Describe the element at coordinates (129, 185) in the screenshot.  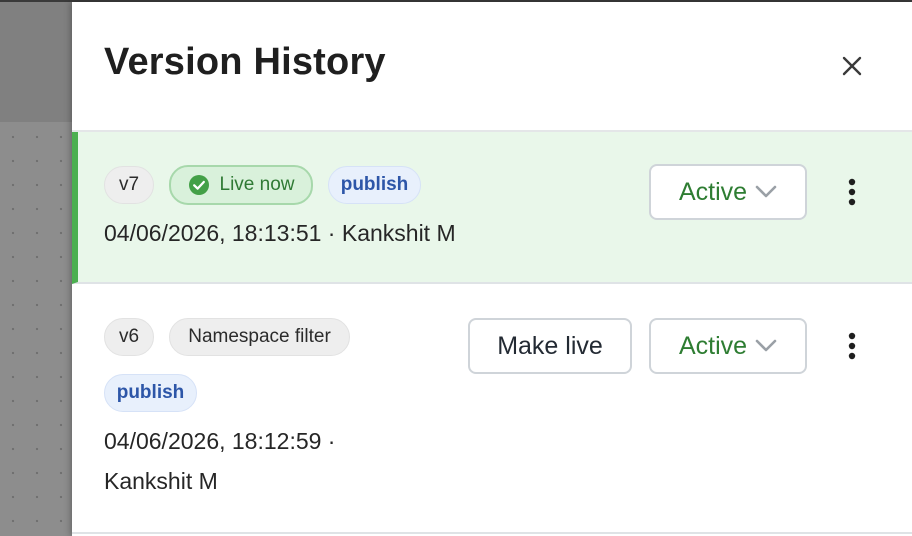
I see `version-chip: v7` at that location.